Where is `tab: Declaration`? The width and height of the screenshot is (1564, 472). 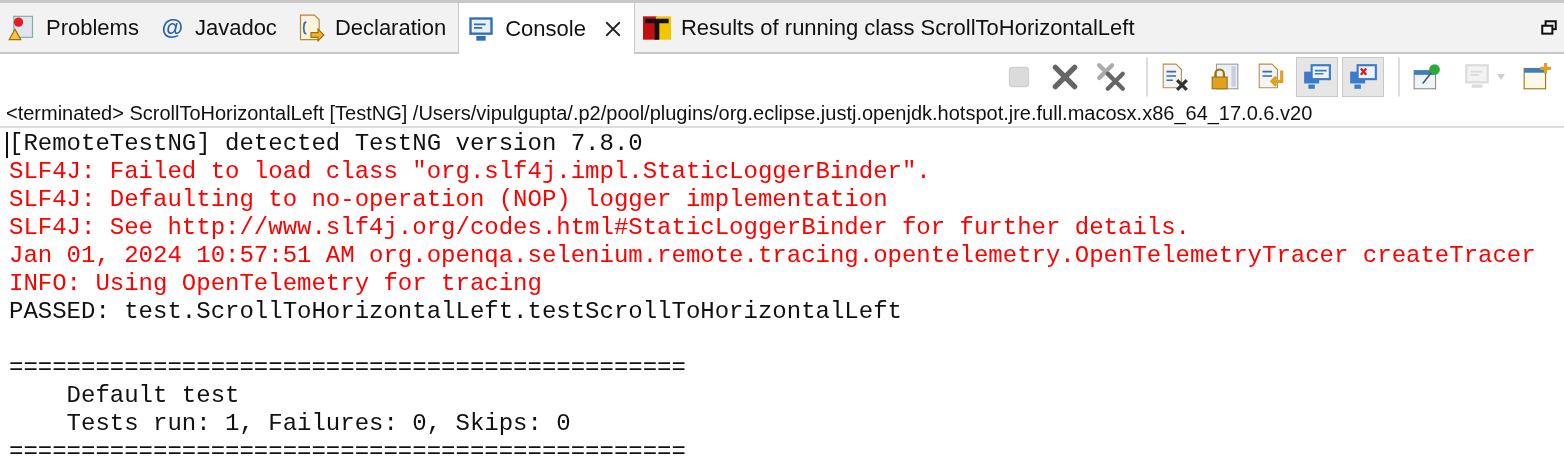
tab: Declaration is located at coordinates (373, 27).